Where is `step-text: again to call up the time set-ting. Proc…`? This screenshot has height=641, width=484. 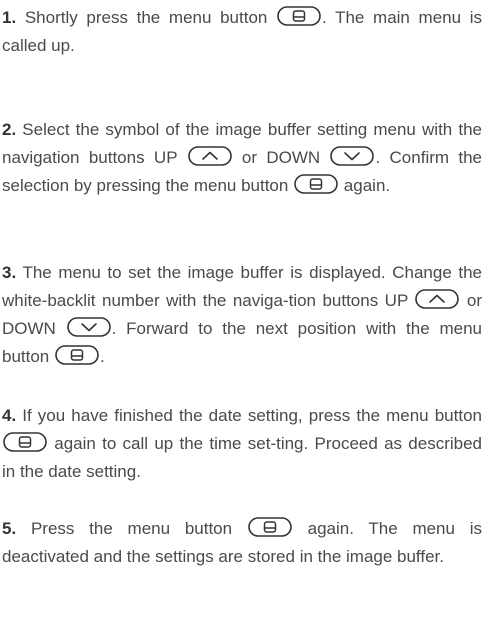 step-text: again to call up the time set-ting. Proc… is located at coordinates (242, 457).